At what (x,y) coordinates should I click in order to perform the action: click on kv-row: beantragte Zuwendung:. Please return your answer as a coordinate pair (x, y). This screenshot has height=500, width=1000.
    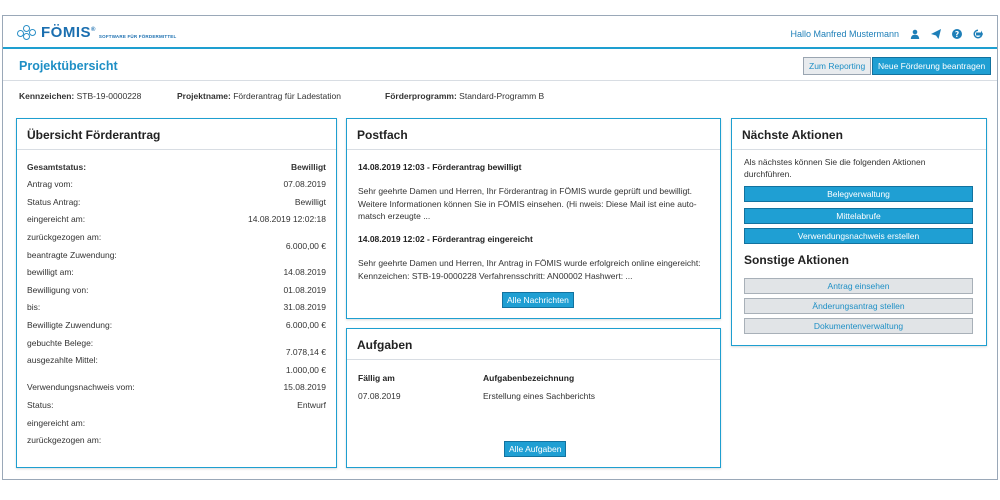
    Looking at the image, I should click on (72, 255).